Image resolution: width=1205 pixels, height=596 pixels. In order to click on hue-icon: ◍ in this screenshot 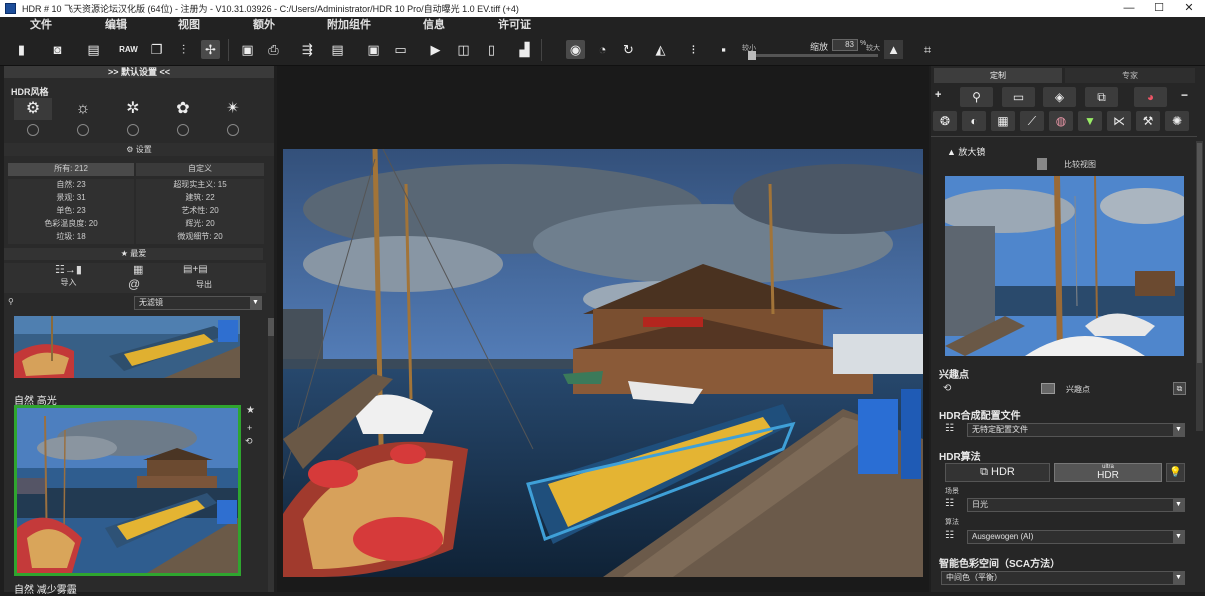, I will do `click(1061, 121)`.